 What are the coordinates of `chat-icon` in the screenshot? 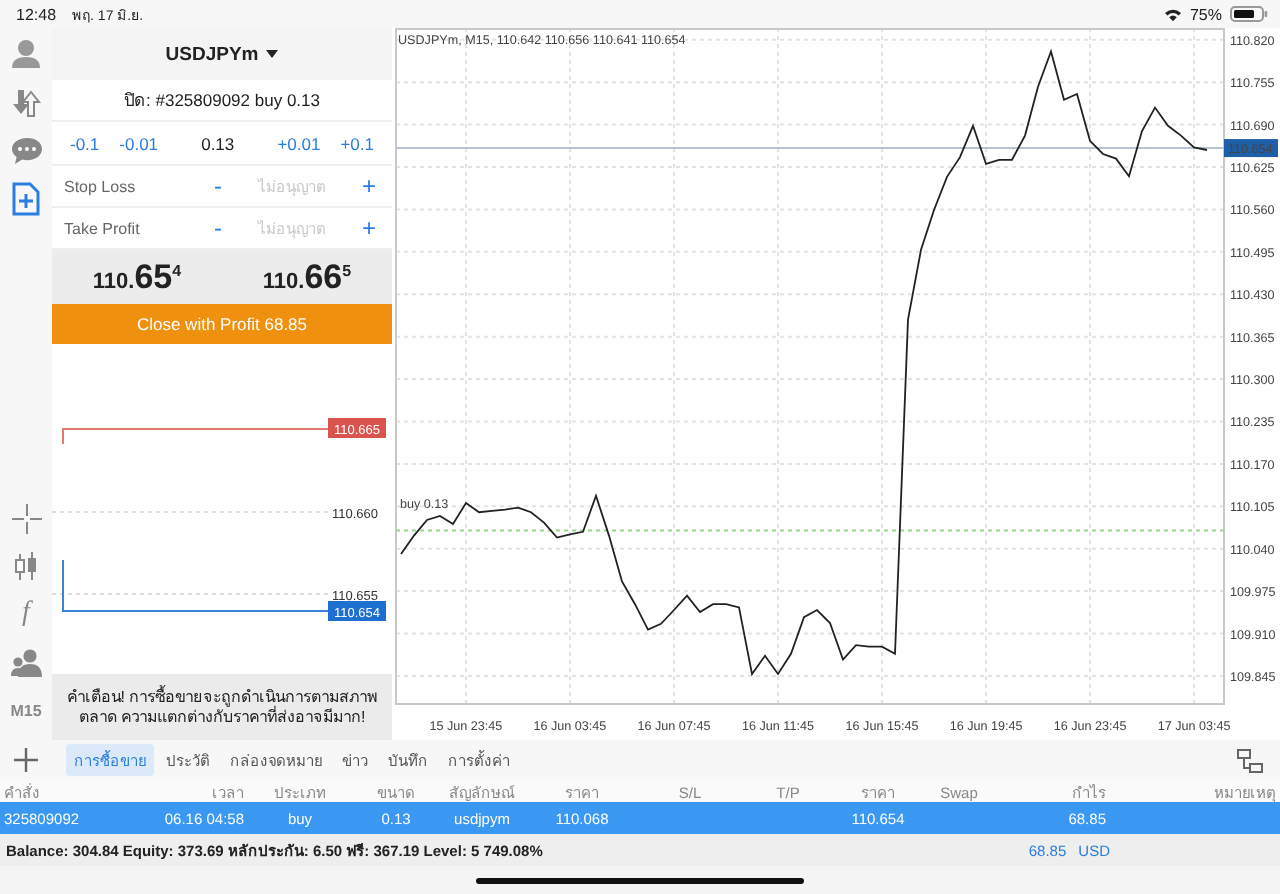 It's located at (26, 150).